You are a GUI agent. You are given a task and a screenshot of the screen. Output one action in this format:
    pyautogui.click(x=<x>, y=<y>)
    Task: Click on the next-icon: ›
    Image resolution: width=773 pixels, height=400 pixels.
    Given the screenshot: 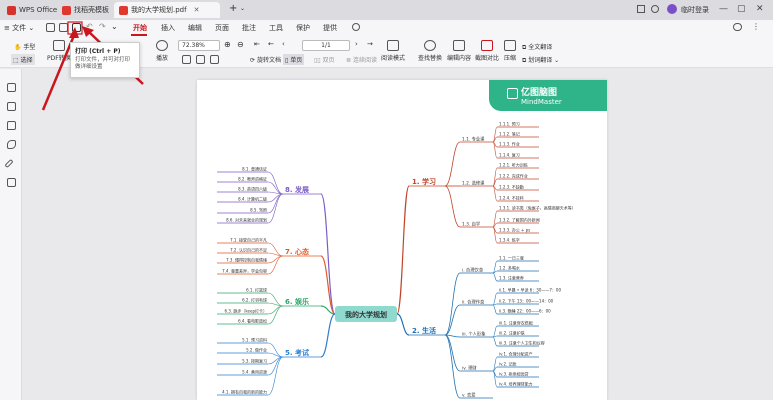 What is the action you would take?
    pyautogui.click(x=356, y=44)
    